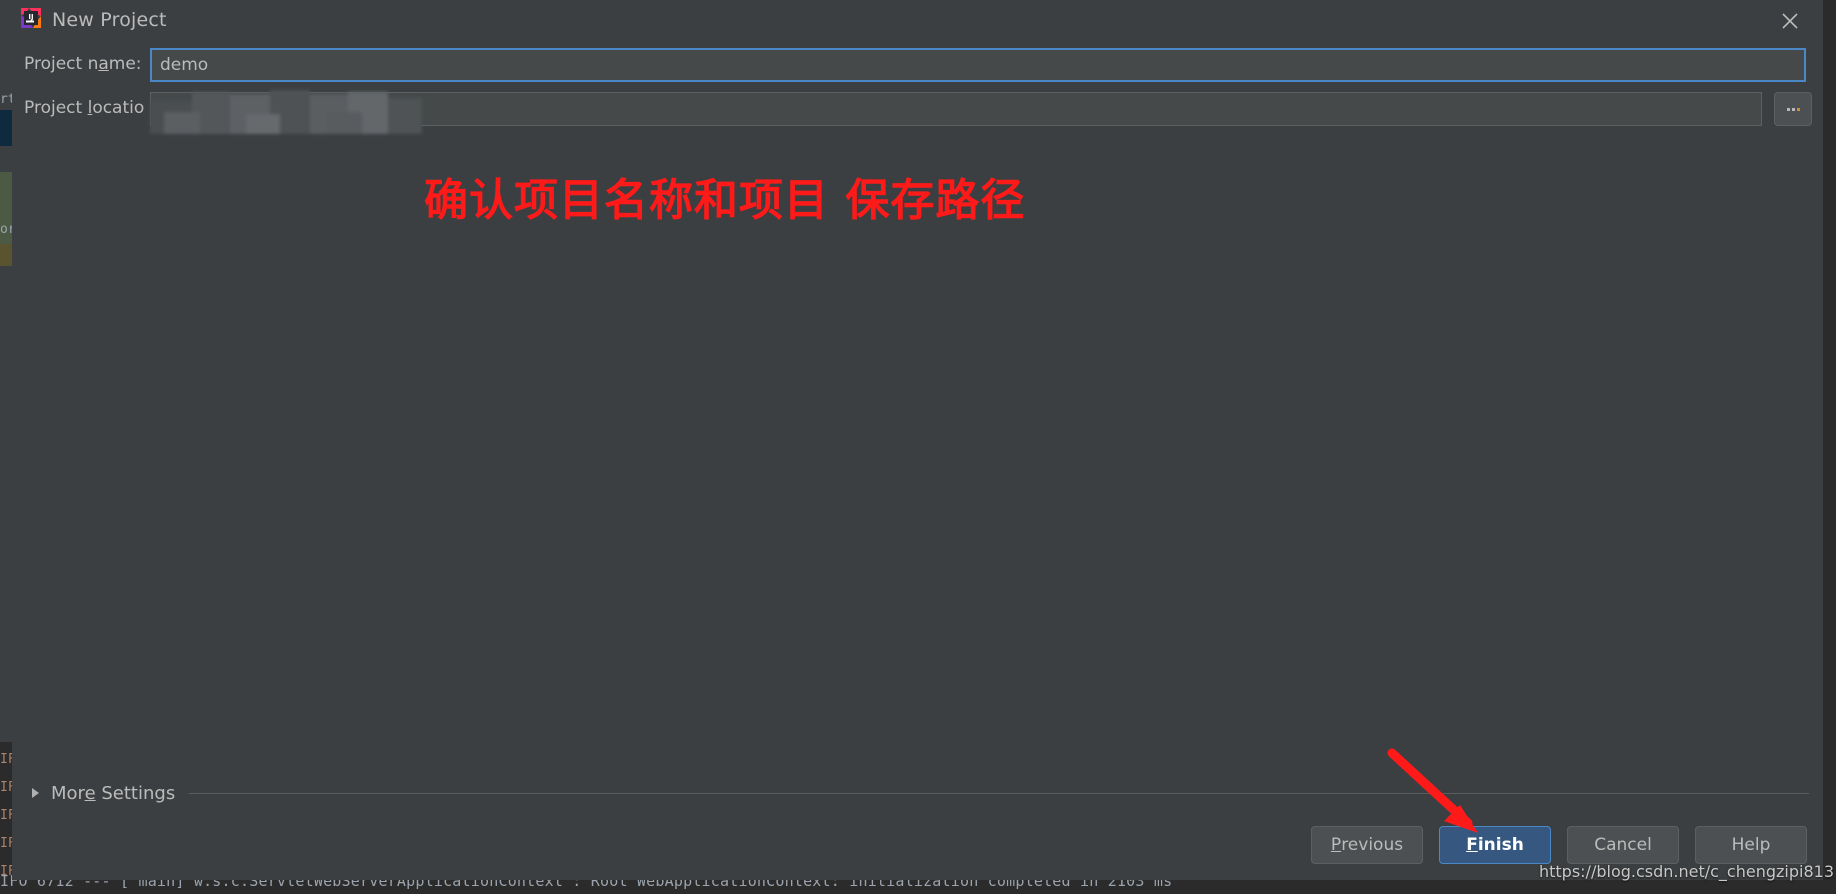  I want to click on finish-button: Finish, so click(1495, 845).